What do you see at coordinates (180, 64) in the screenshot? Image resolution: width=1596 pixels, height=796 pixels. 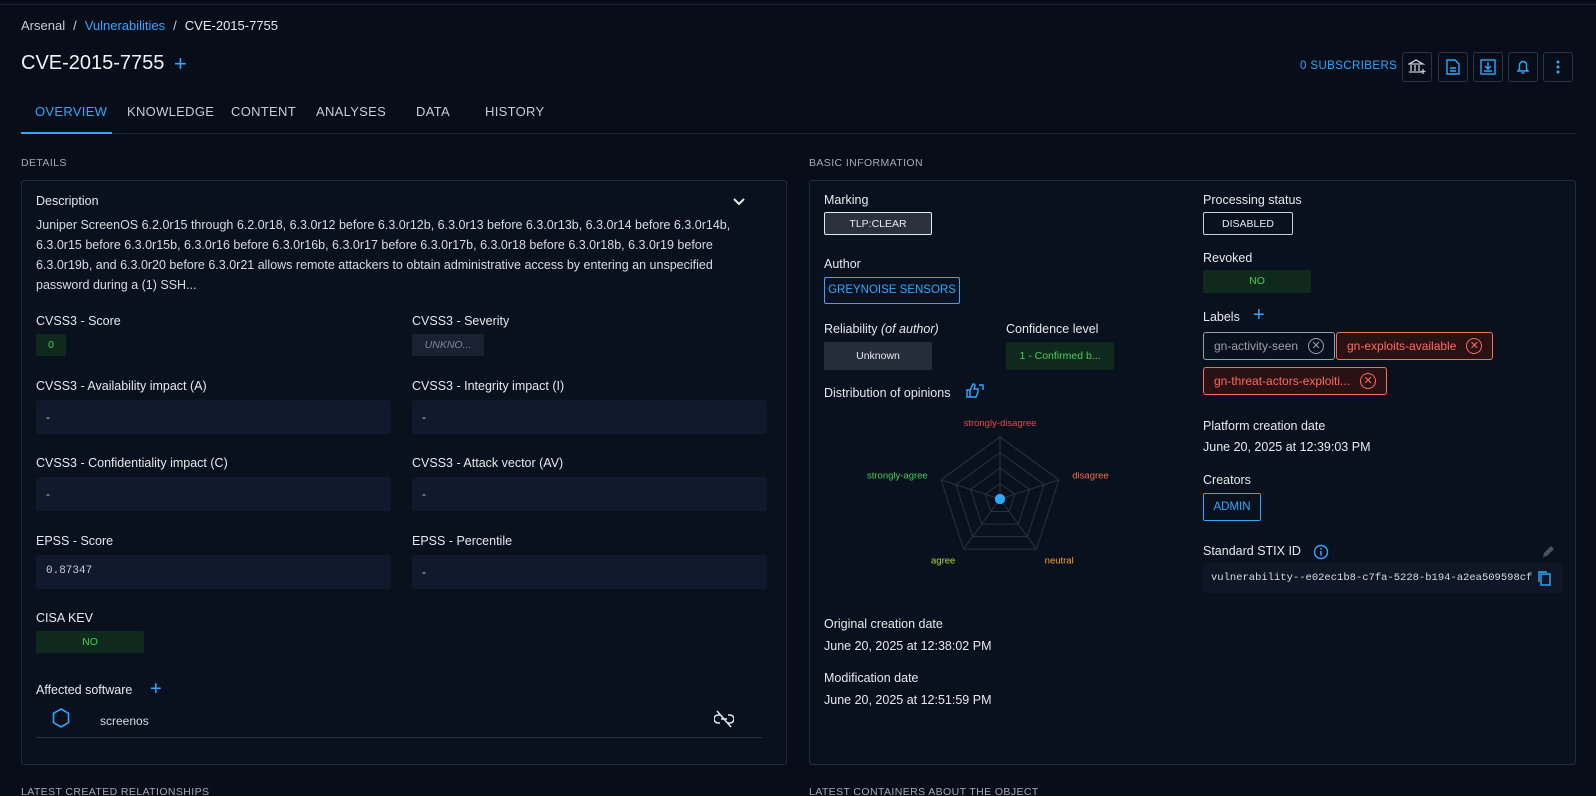 I see `add-alias-button: +` at bounding box center [180, 64].